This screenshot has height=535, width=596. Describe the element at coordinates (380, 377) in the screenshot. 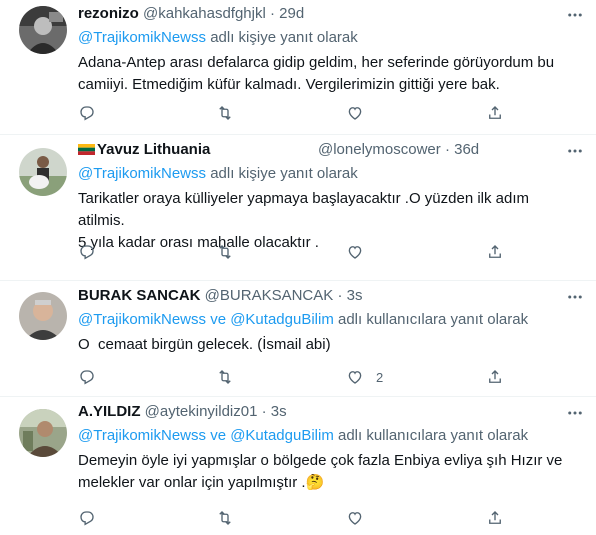

I see `like-count: 2` at that location.